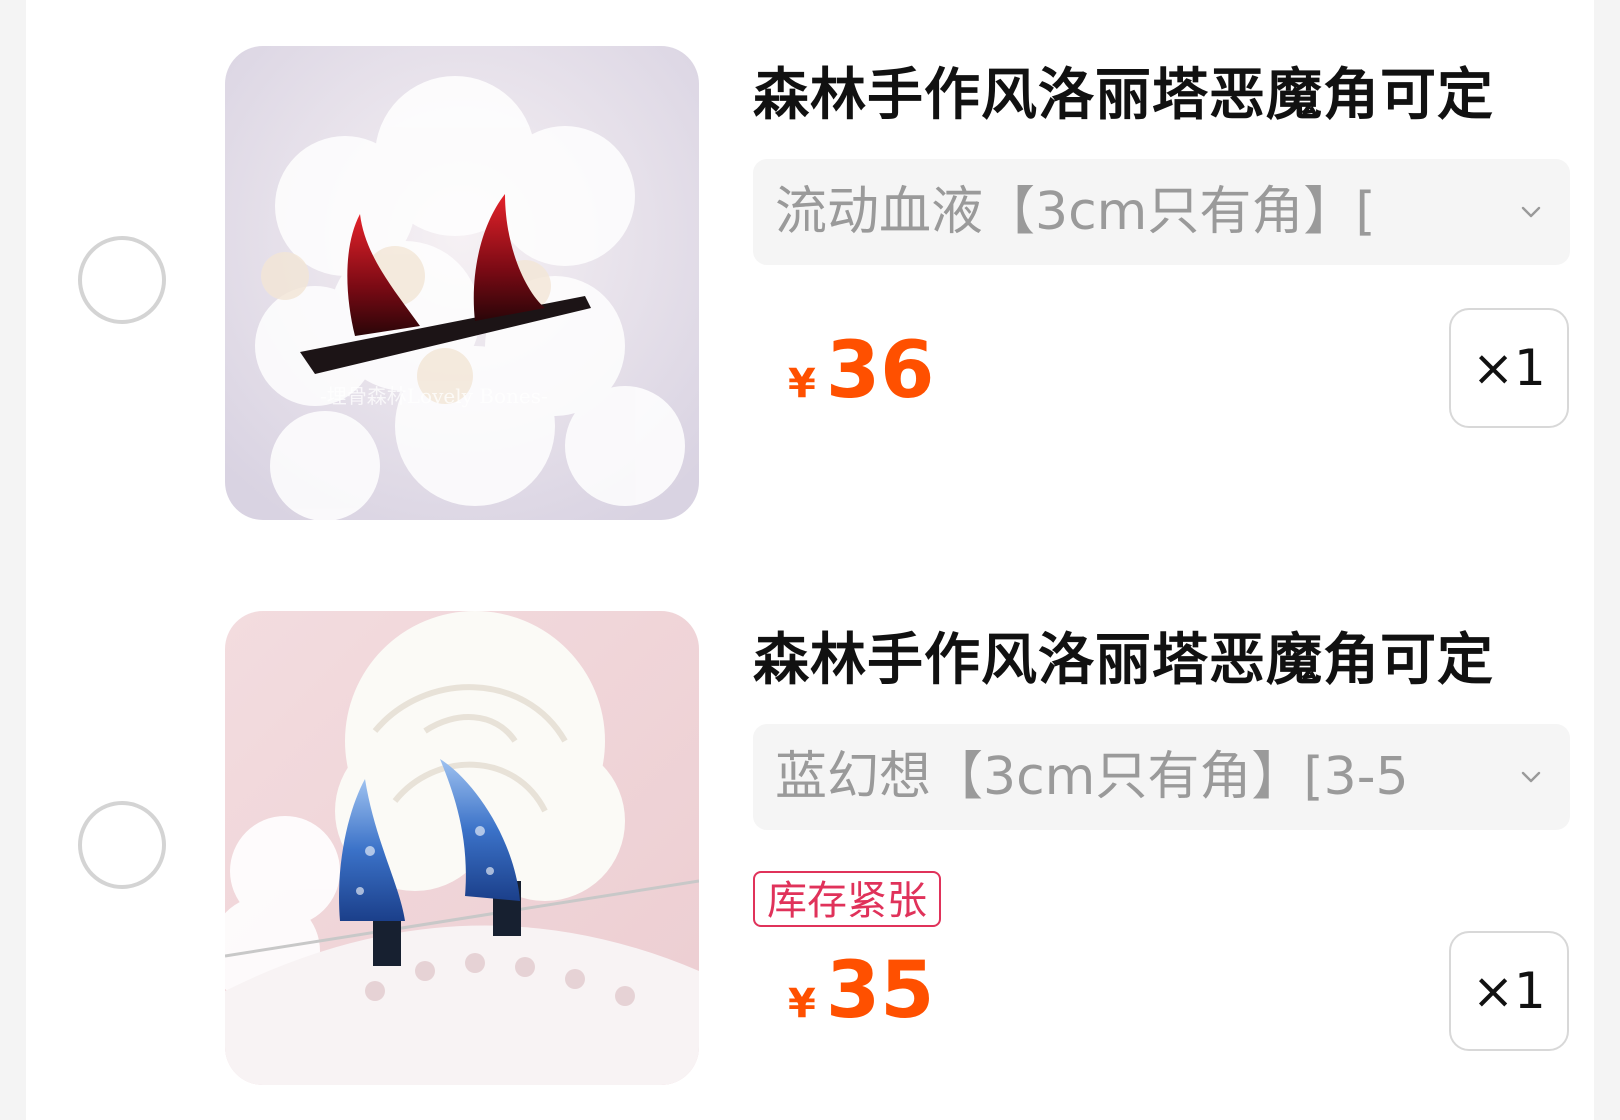  Describe the element at coordinates (1075, 212) in the screenshot. I see `sku-text: 流动血液【3cm只有角】[` at that location.